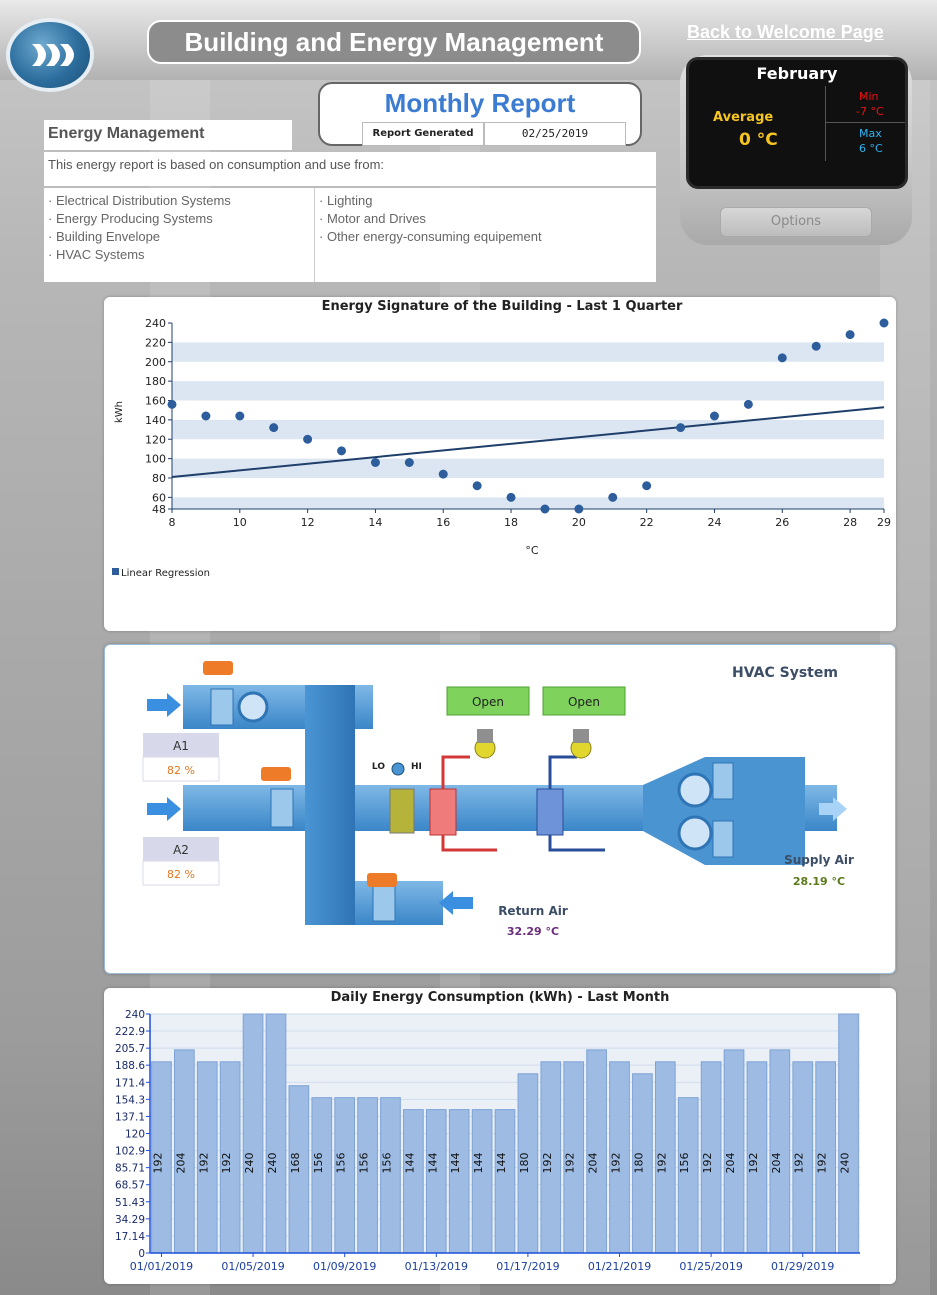  Describe the element at coordinates (164, 809) in the screenshot. I see `air-intake-arrow-icon` at that location.